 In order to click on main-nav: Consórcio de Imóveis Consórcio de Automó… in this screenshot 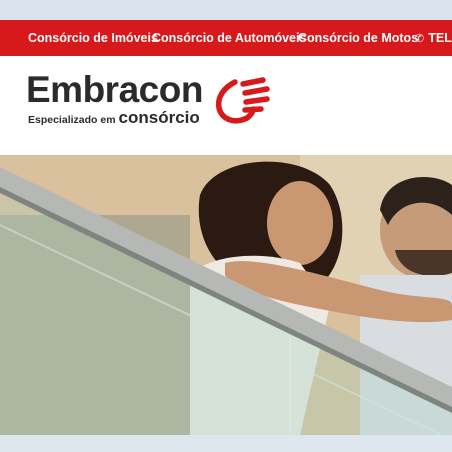, I will do `click(226, 38)`.